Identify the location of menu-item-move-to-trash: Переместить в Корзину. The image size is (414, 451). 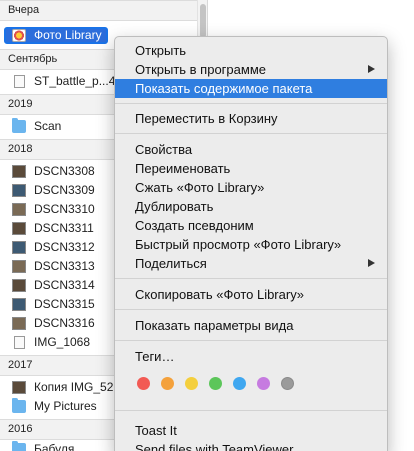
(251, 118).